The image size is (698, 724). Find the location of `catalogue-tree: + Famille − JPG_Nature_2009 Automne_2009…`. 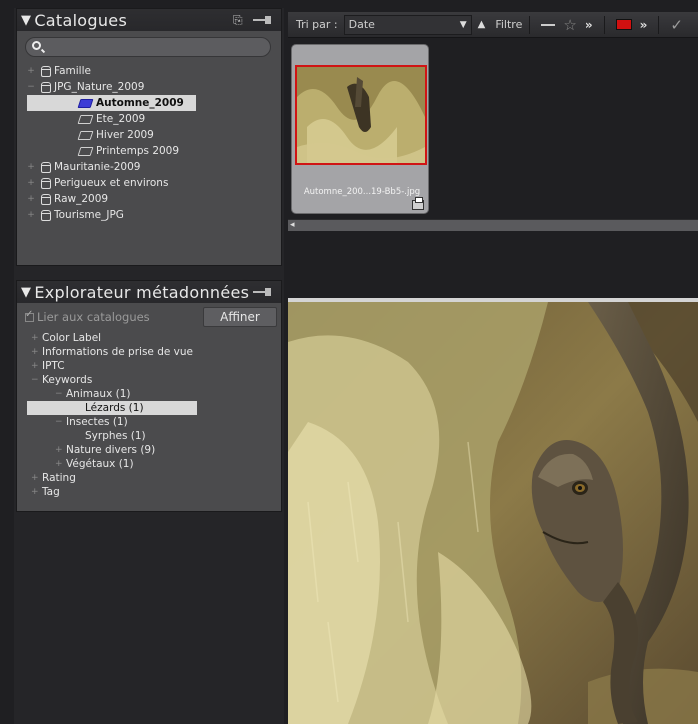

catalogue-tree: + Famille − JPG_Nature_2009 Automne_2009… is located at coordinates (149, 143).